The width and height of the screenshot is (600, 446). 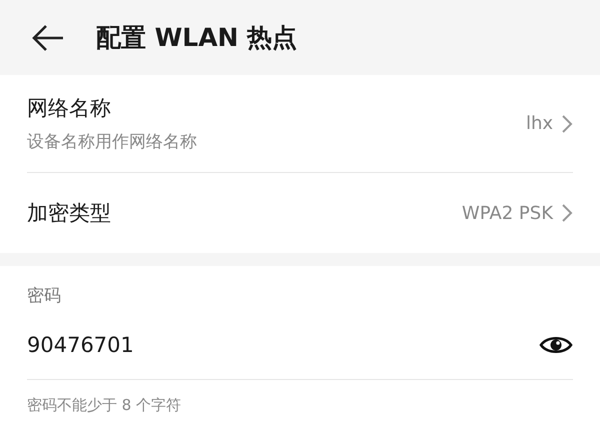 I want to click on page-title: 配置 WLAN 热点, so click(x=197, y=38).